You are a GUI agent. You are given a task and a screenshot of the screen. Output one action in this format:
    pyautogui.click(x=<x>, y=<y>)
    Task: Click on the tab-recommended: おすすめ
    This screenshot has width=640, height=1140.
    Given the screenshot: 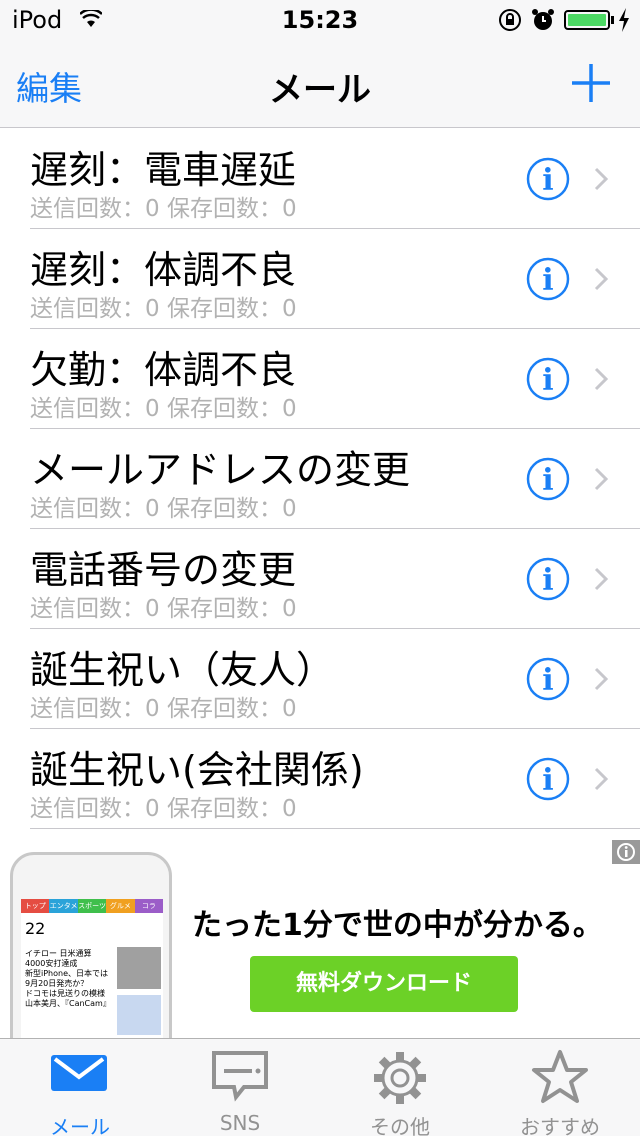 What is the action you would take?
    pyautogui.click(x=560, y=1089)
    